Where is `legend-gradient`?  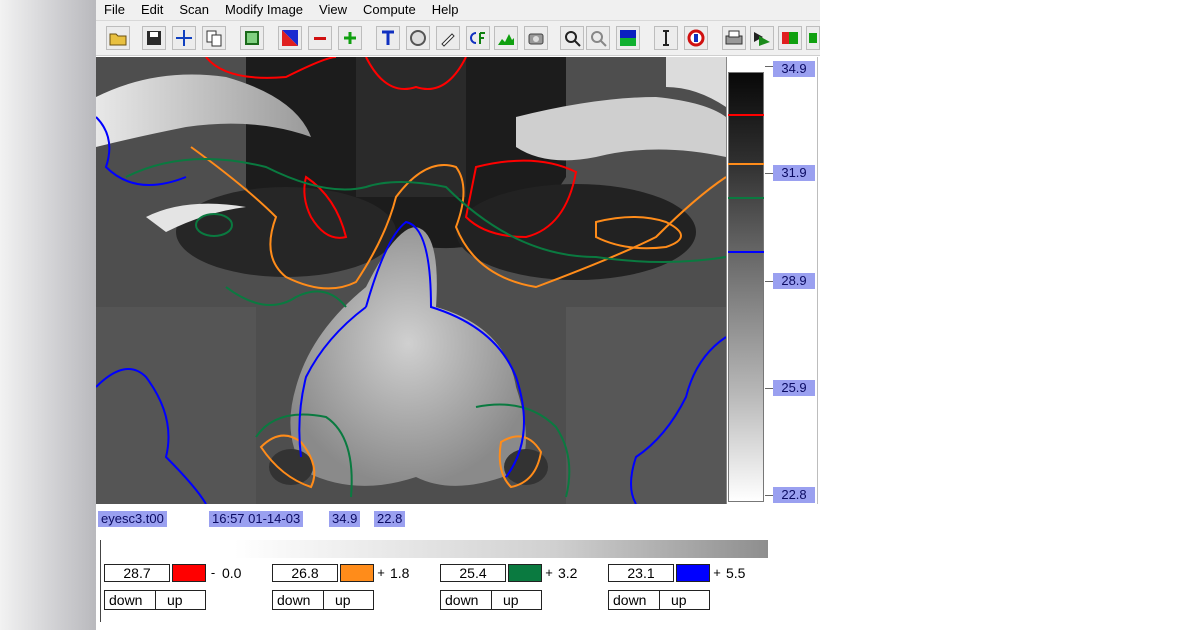
legend-gradient is located at coordinates (501, 549).